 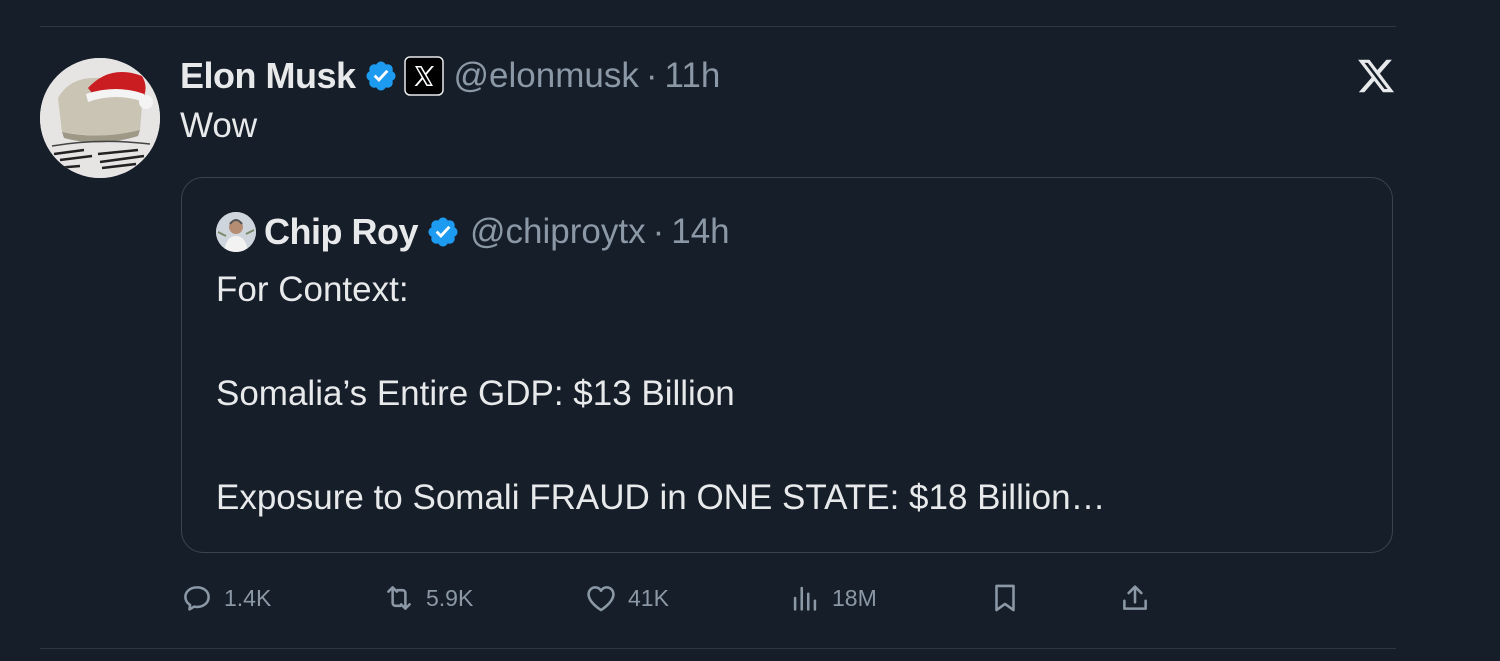 What do you see at coordinates (268, 76) in the screenshot?
I see `author-name: Elon Musk` at bounding box center [268, 76].